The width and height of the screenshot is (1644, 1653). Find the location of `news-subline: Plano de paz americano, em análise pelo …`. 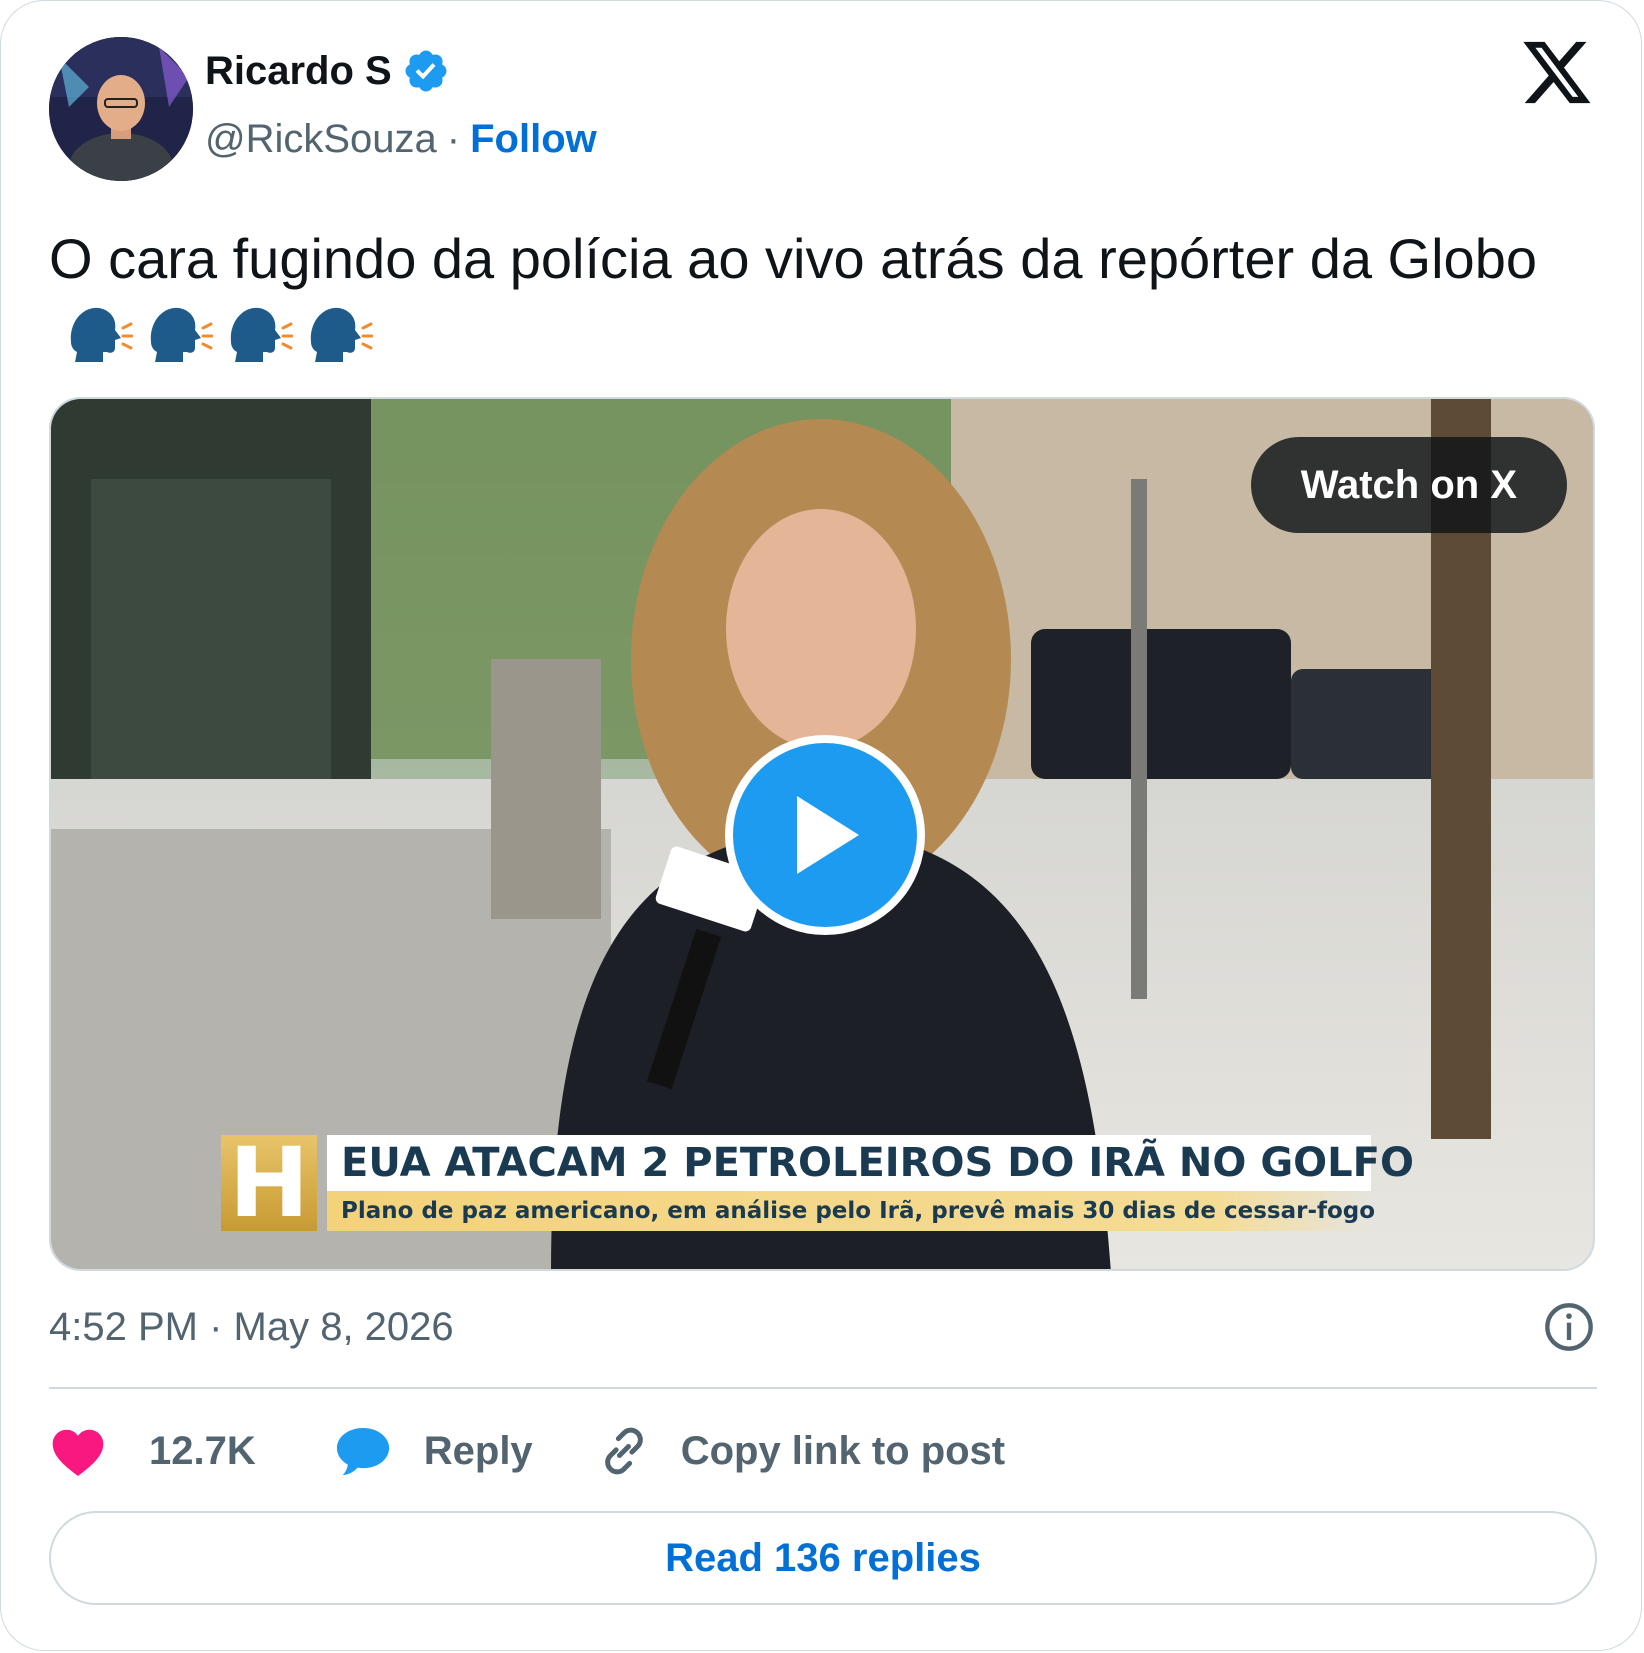

news-subline: Plano de paz americano, em análise pelo … is located at coordinates (851, 1211).